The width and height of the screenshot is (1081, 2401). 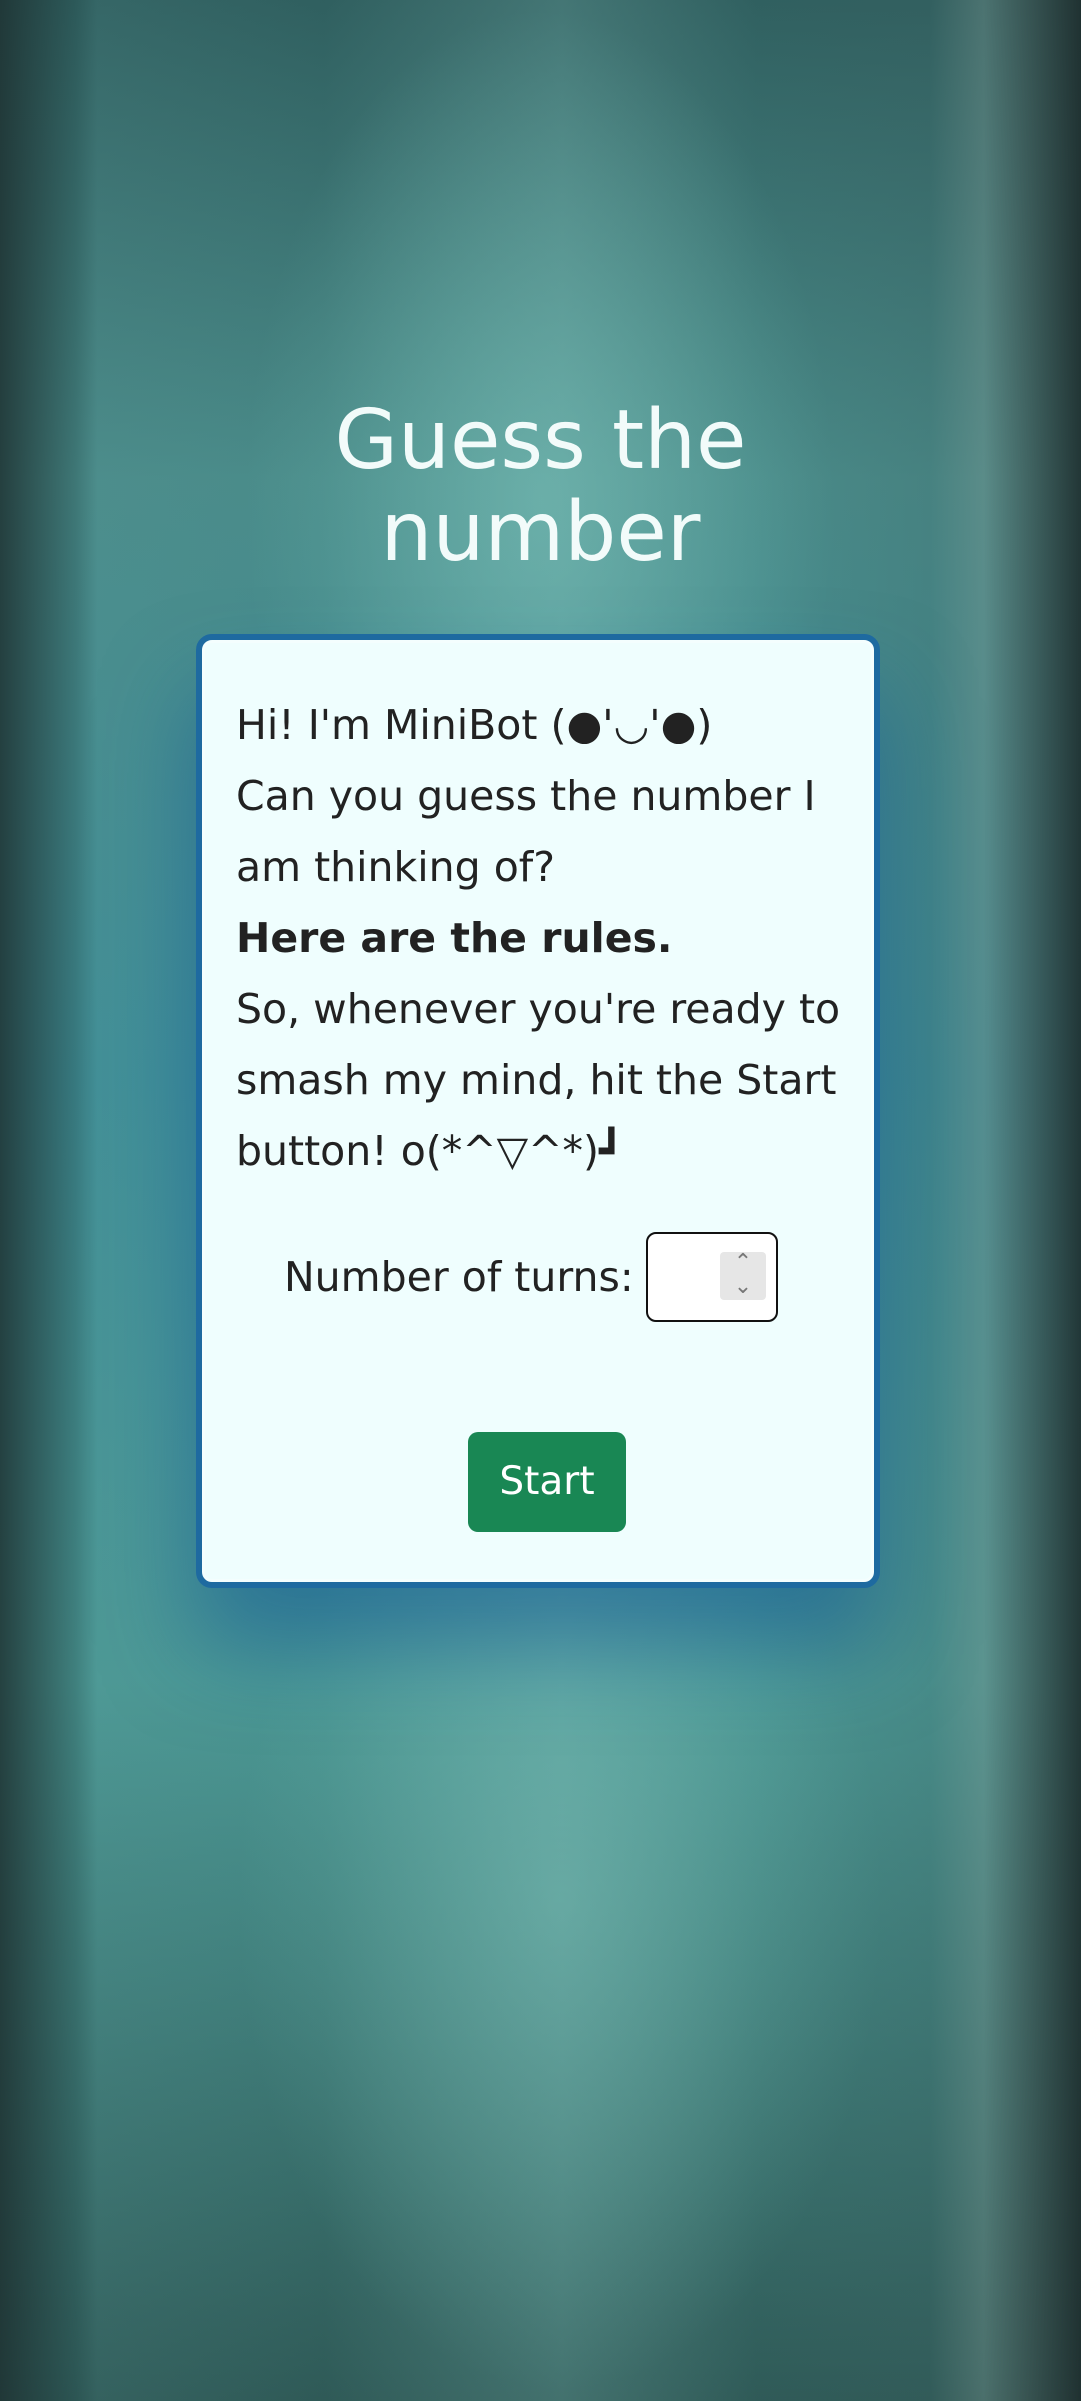 I want to click on page-title: Guess the number, so click(x=540, y=487).